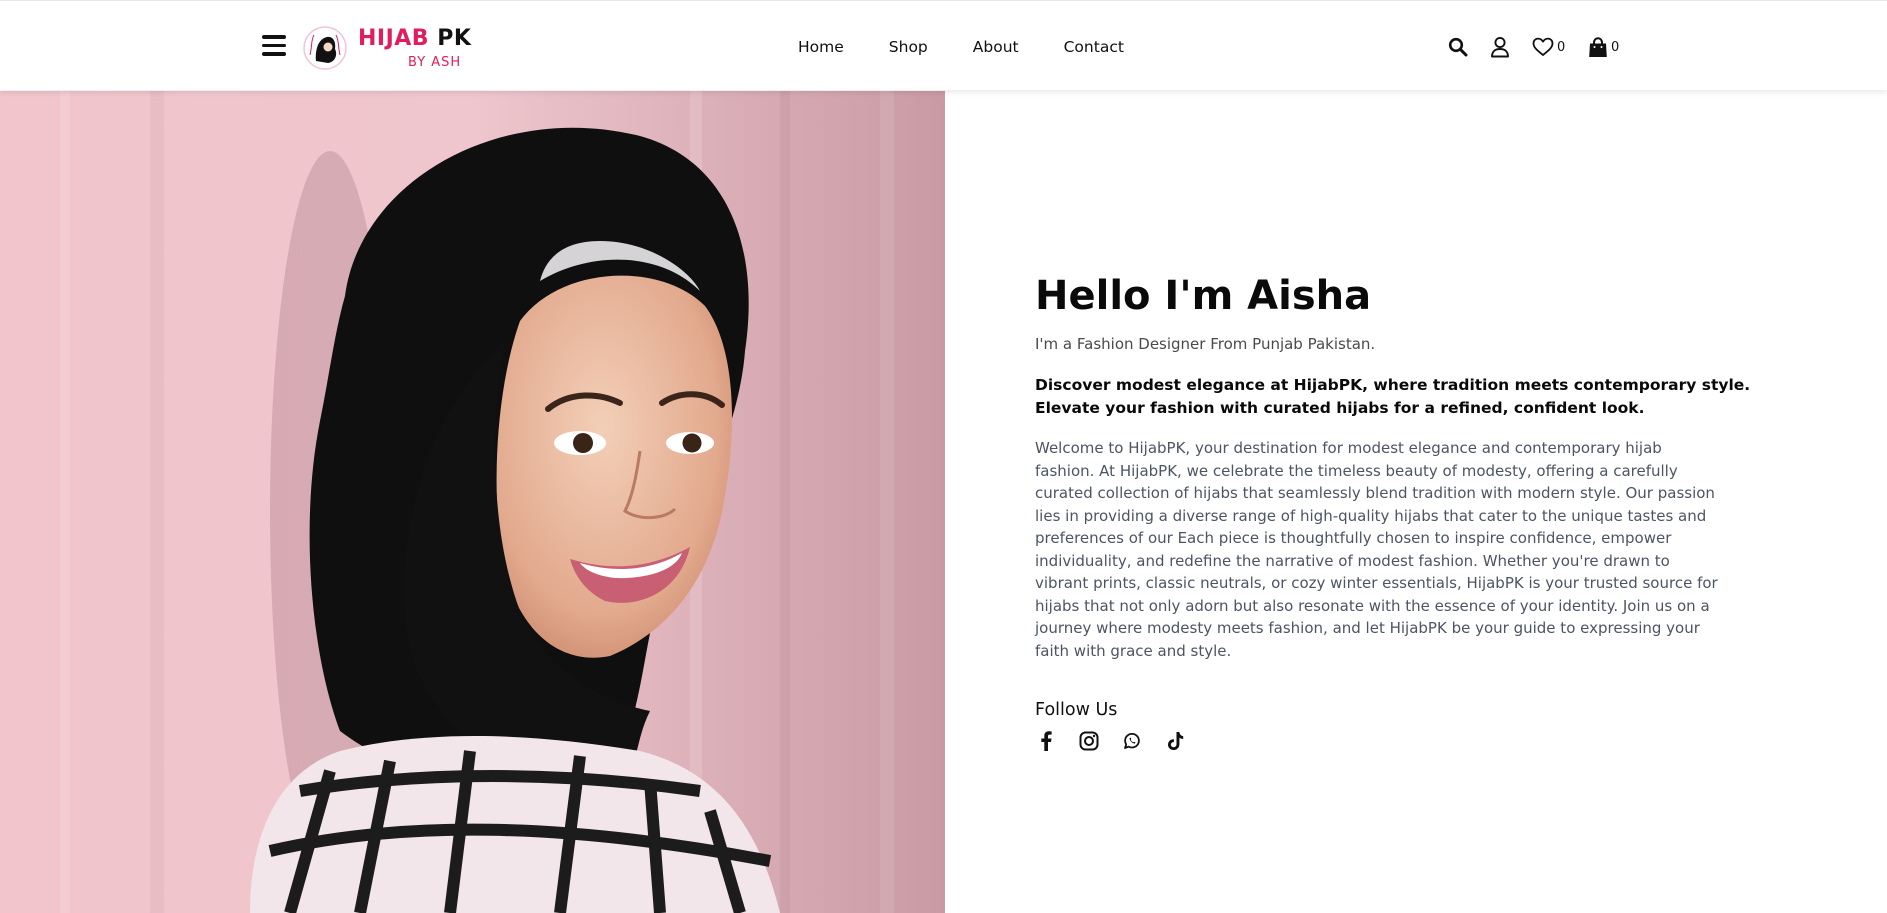  I want to click on logo-tagline: BY ASH, so click(435, 62).